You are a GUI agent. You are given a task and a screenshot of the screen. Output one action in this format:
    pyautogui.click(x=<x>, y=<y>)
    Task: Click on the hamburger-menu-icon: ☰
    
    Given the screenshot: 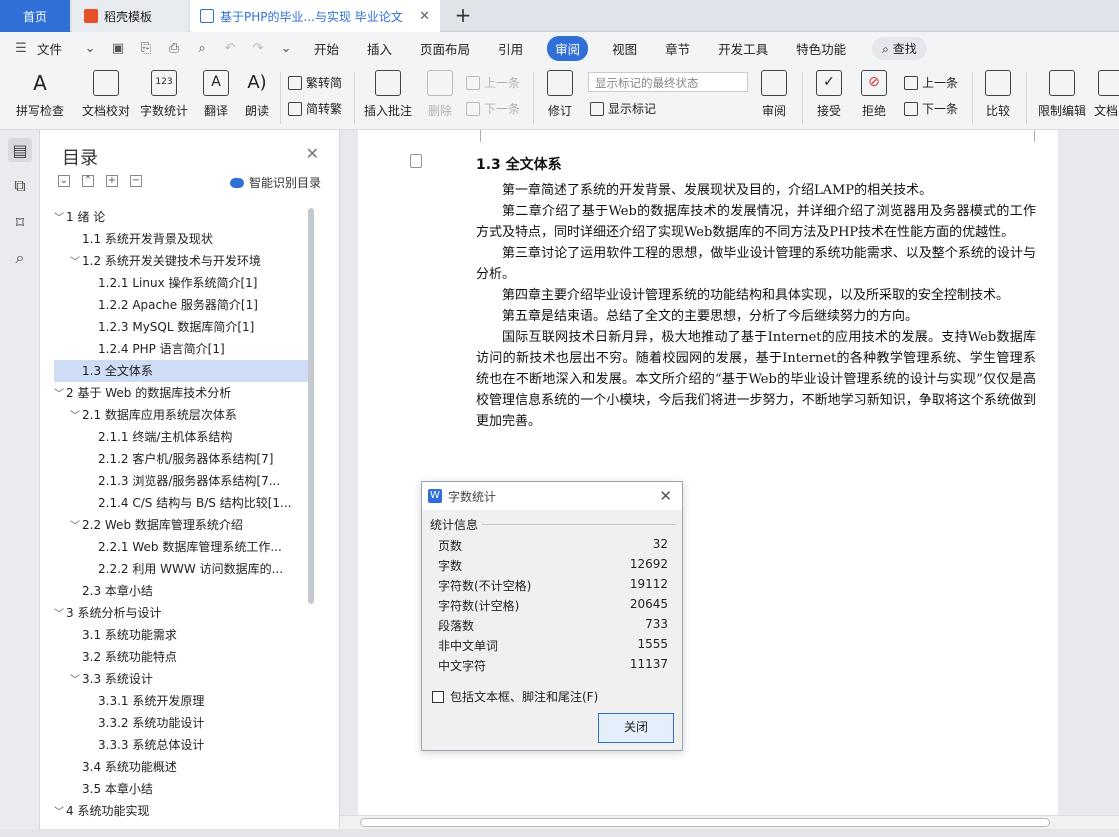 What is the action you would take?
    pyautogui.click(x=21, y=48)
    